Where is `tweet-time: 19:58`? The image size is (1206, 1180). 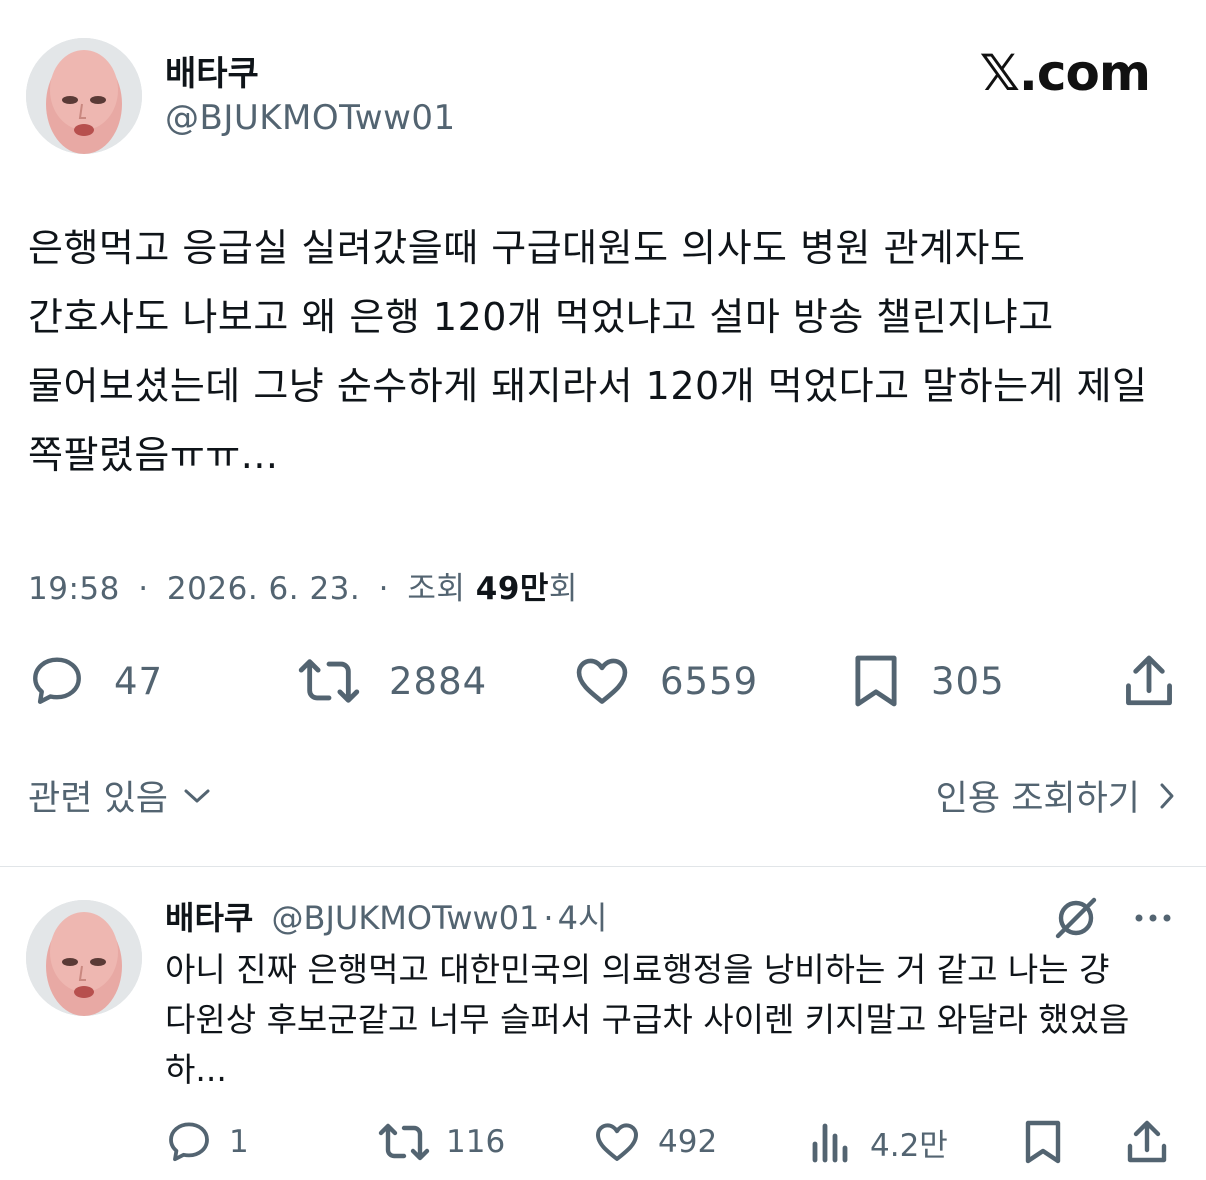 tweet-time: 19:58 is located at coordinates (74, 589).